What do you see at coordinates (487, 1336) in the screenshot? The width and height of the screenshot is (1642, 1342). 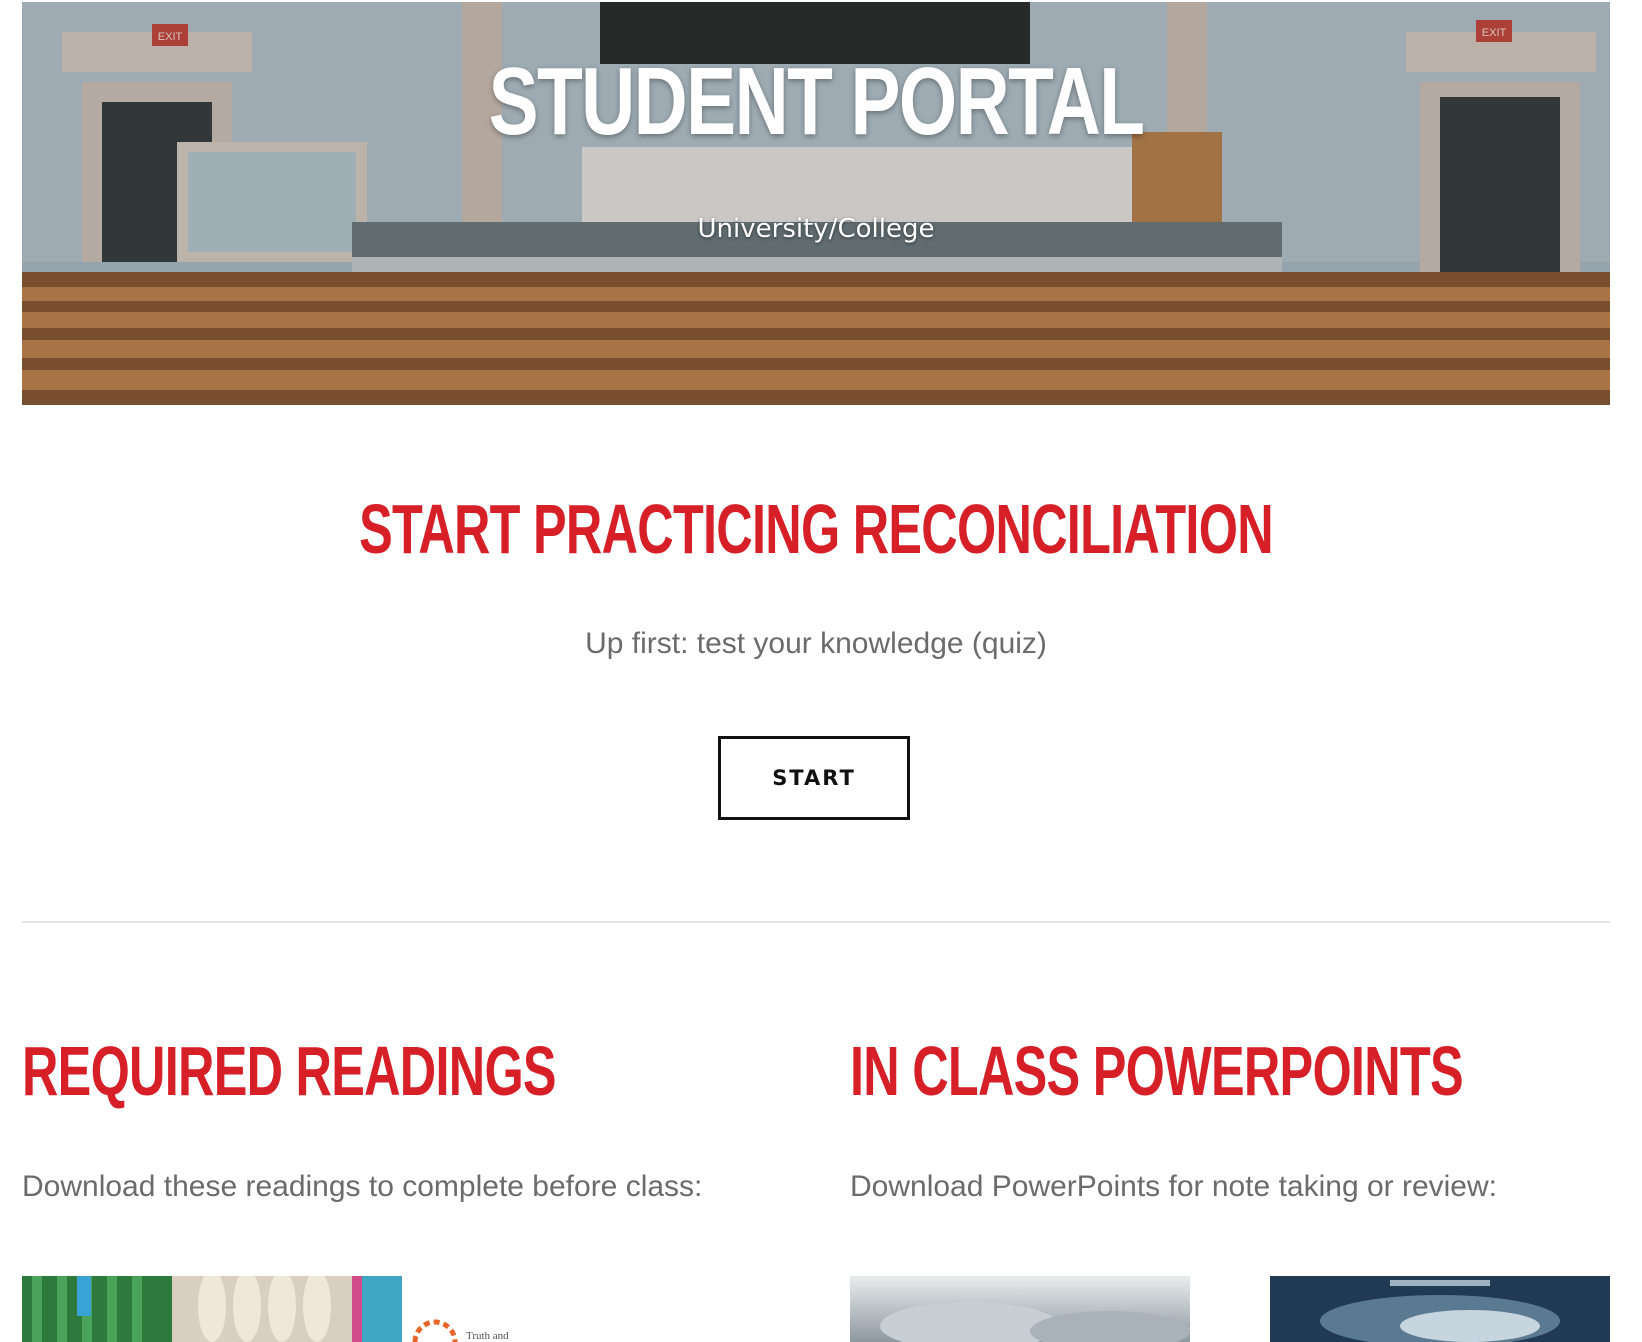 I see `reading-thumbnail-2-caption: Truth and` at bounding box center [487, 1336].